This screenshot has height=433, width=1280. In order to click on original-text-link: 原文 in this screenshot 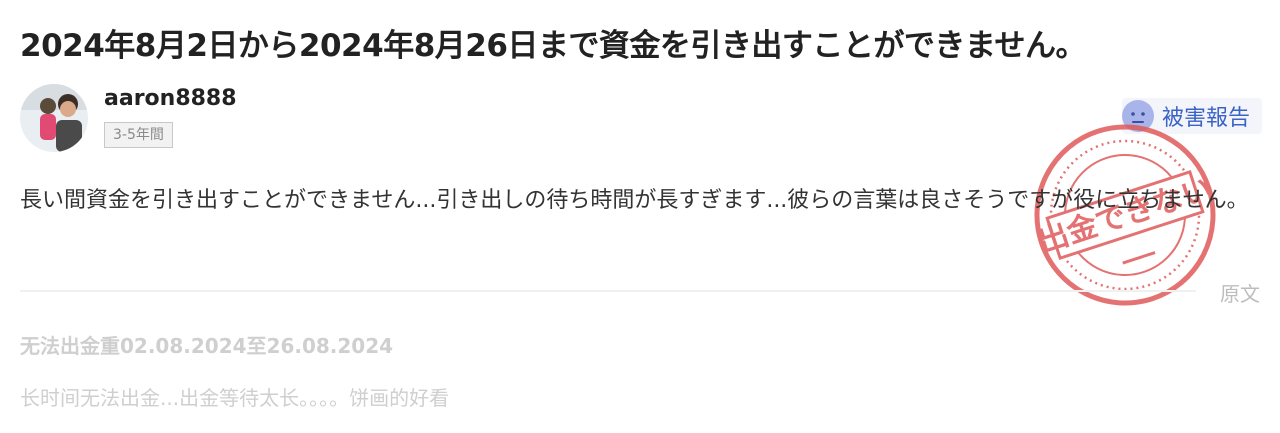, I will do `click(1240, 292)`.